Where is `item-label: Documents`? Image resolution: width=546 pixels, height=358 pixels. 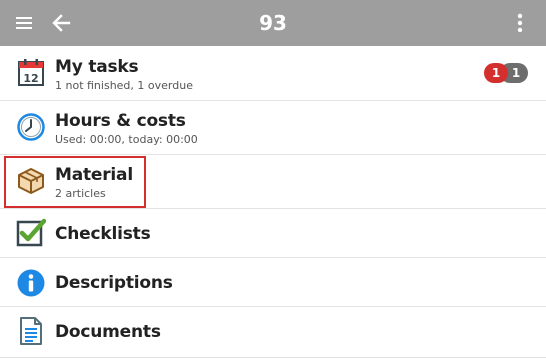 item-label: Documents is located at coordinates (108, 332).